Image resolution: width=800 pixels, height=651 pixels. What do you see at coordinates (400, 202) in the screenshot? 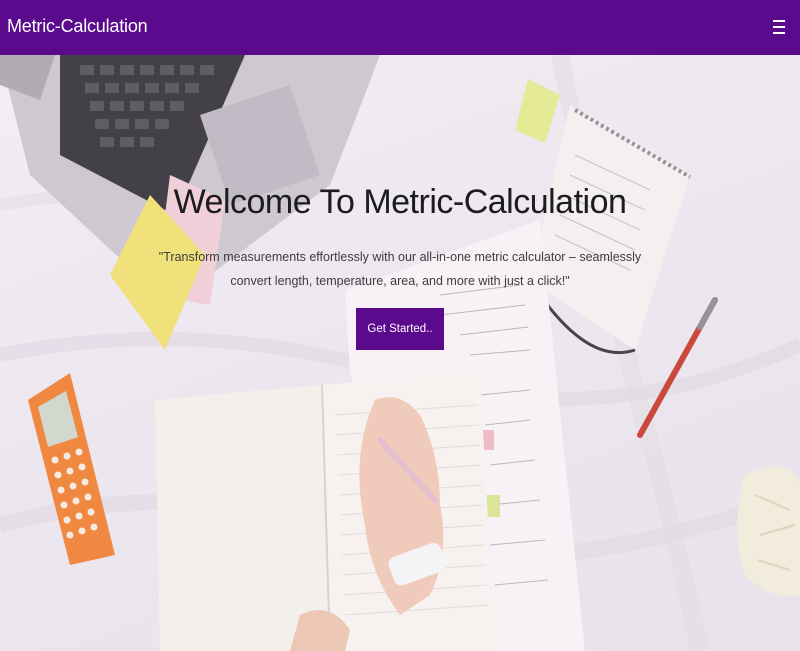
I see `hero-title: Welcome To Metric-Calculation` at bounding box center [400, 202].